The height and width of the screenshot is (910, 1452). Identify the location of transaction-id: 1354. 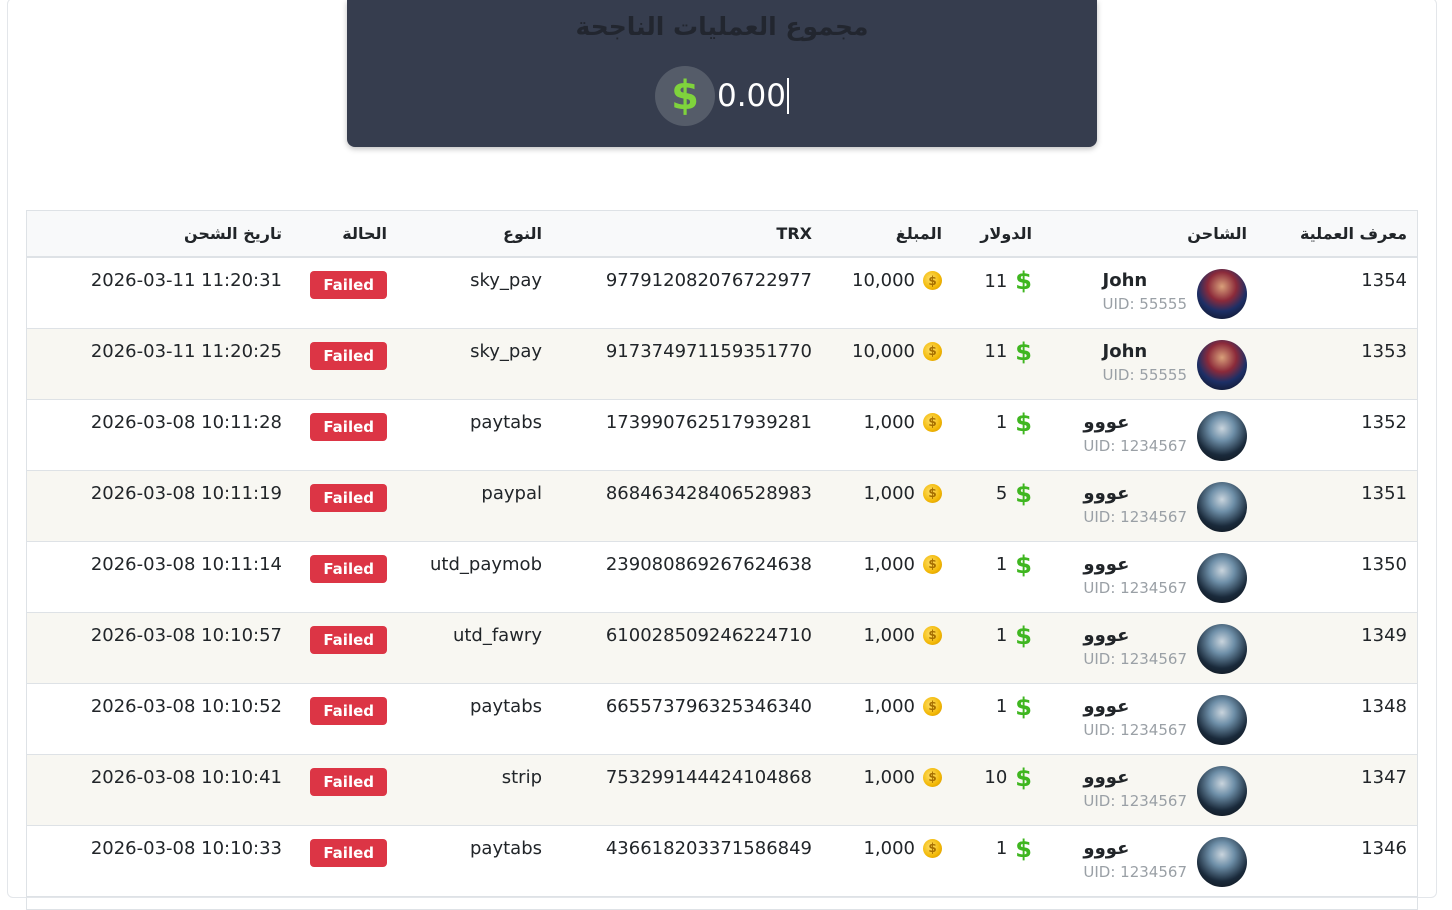
(1384, 280).